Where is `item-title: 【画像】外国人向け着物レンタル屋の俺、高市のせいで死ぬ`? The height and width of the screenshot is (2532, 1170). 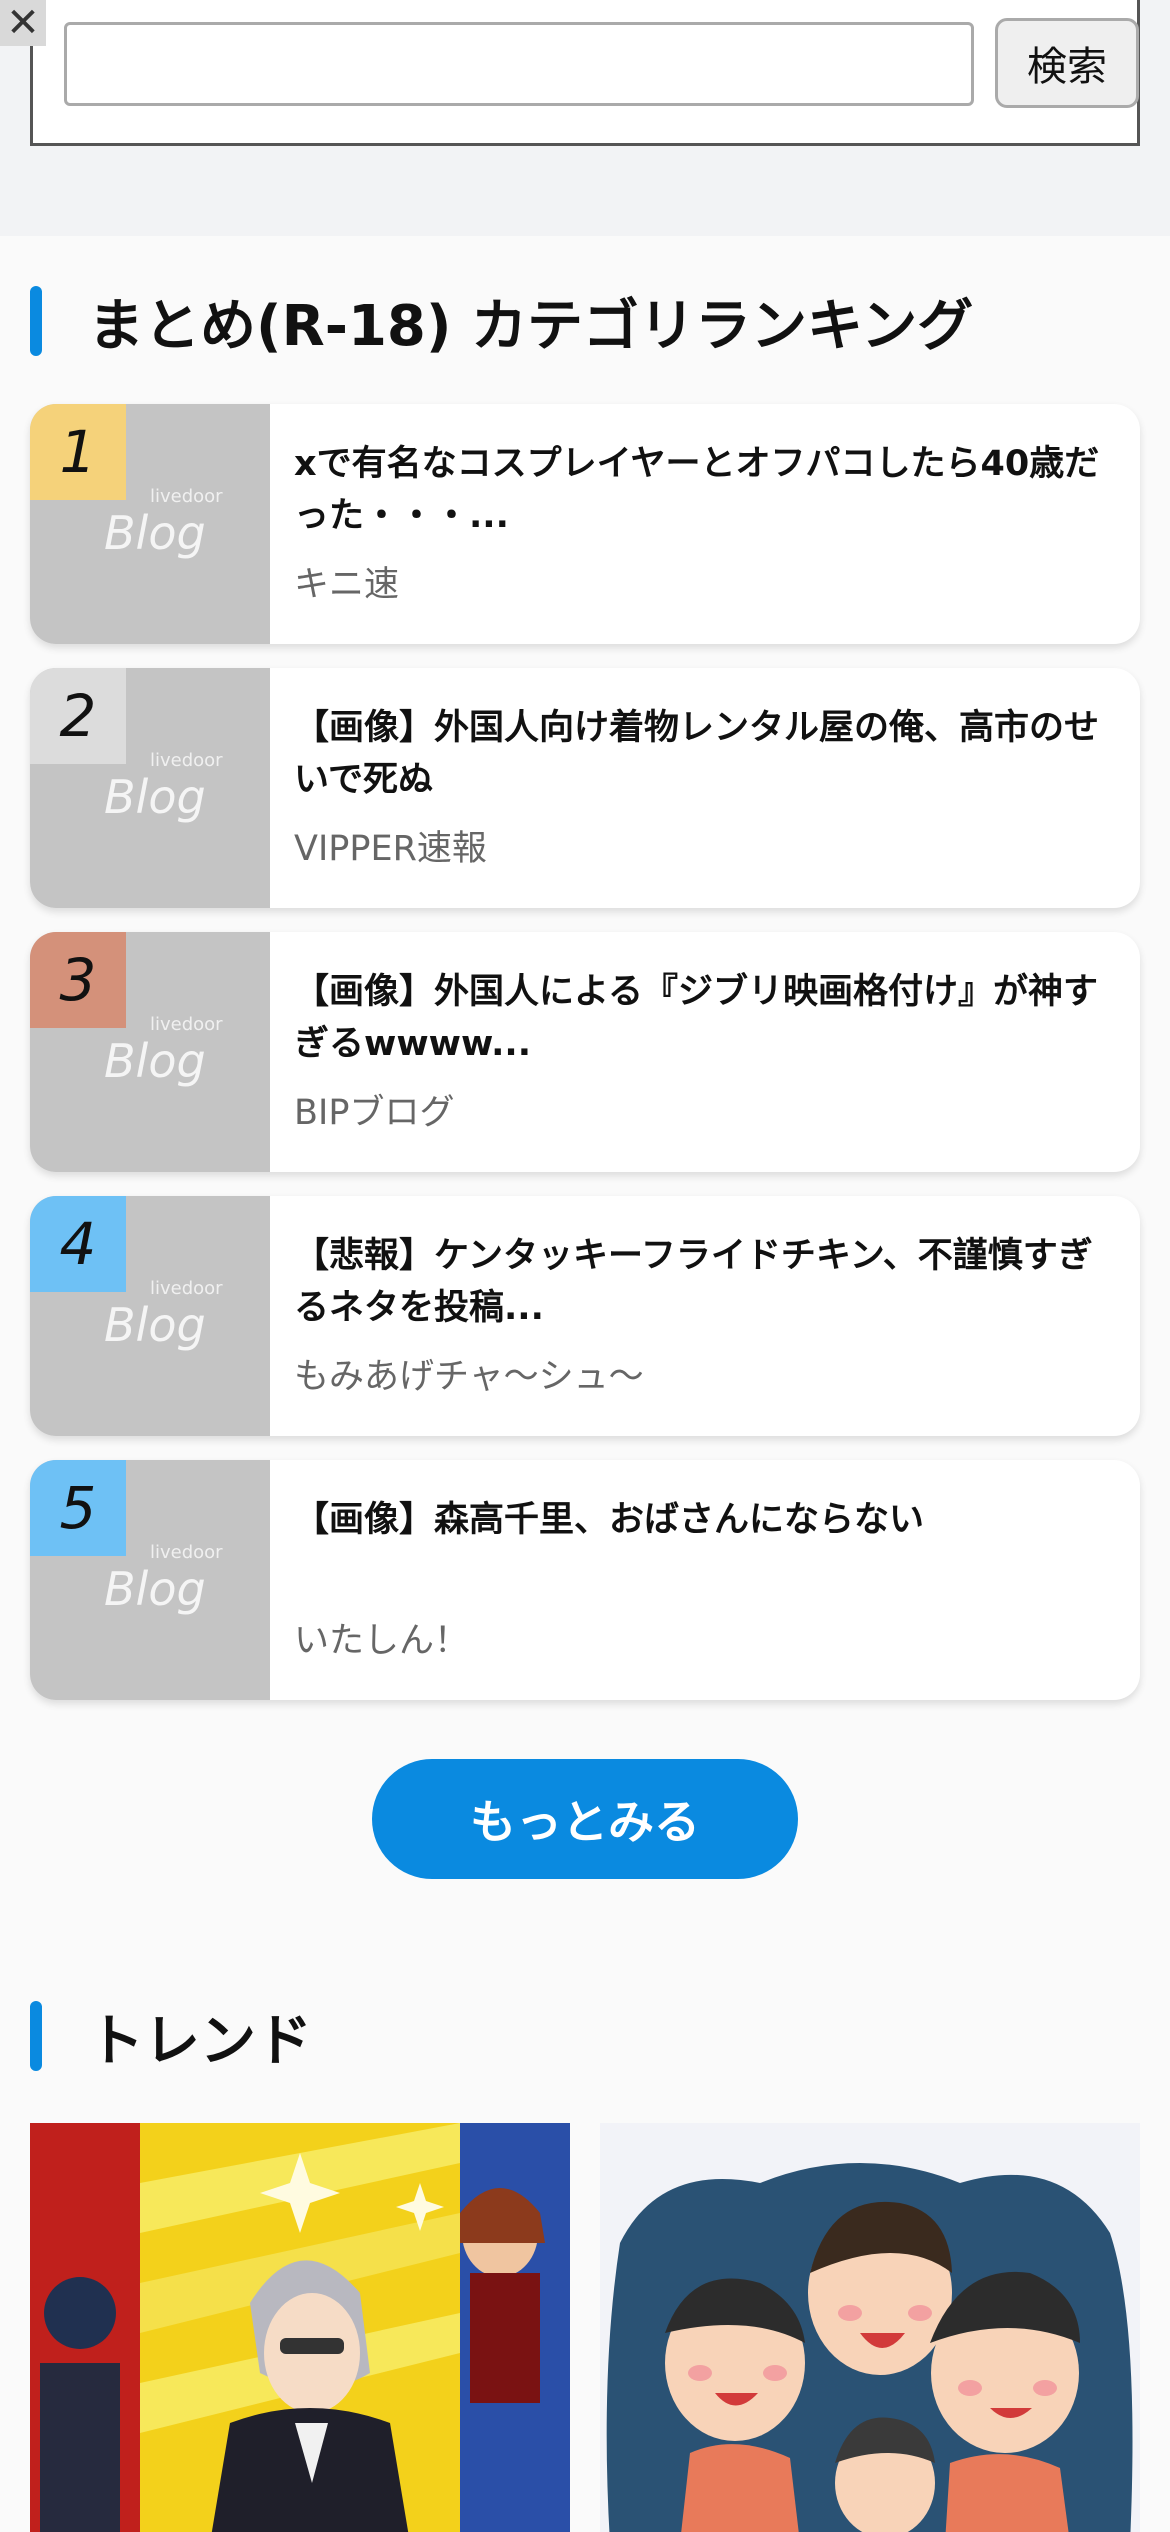 item-title: 【画像】外国人向け着物レンタル屋の俺、高市のせいで死ぬ is located at coordinates (704, 754).